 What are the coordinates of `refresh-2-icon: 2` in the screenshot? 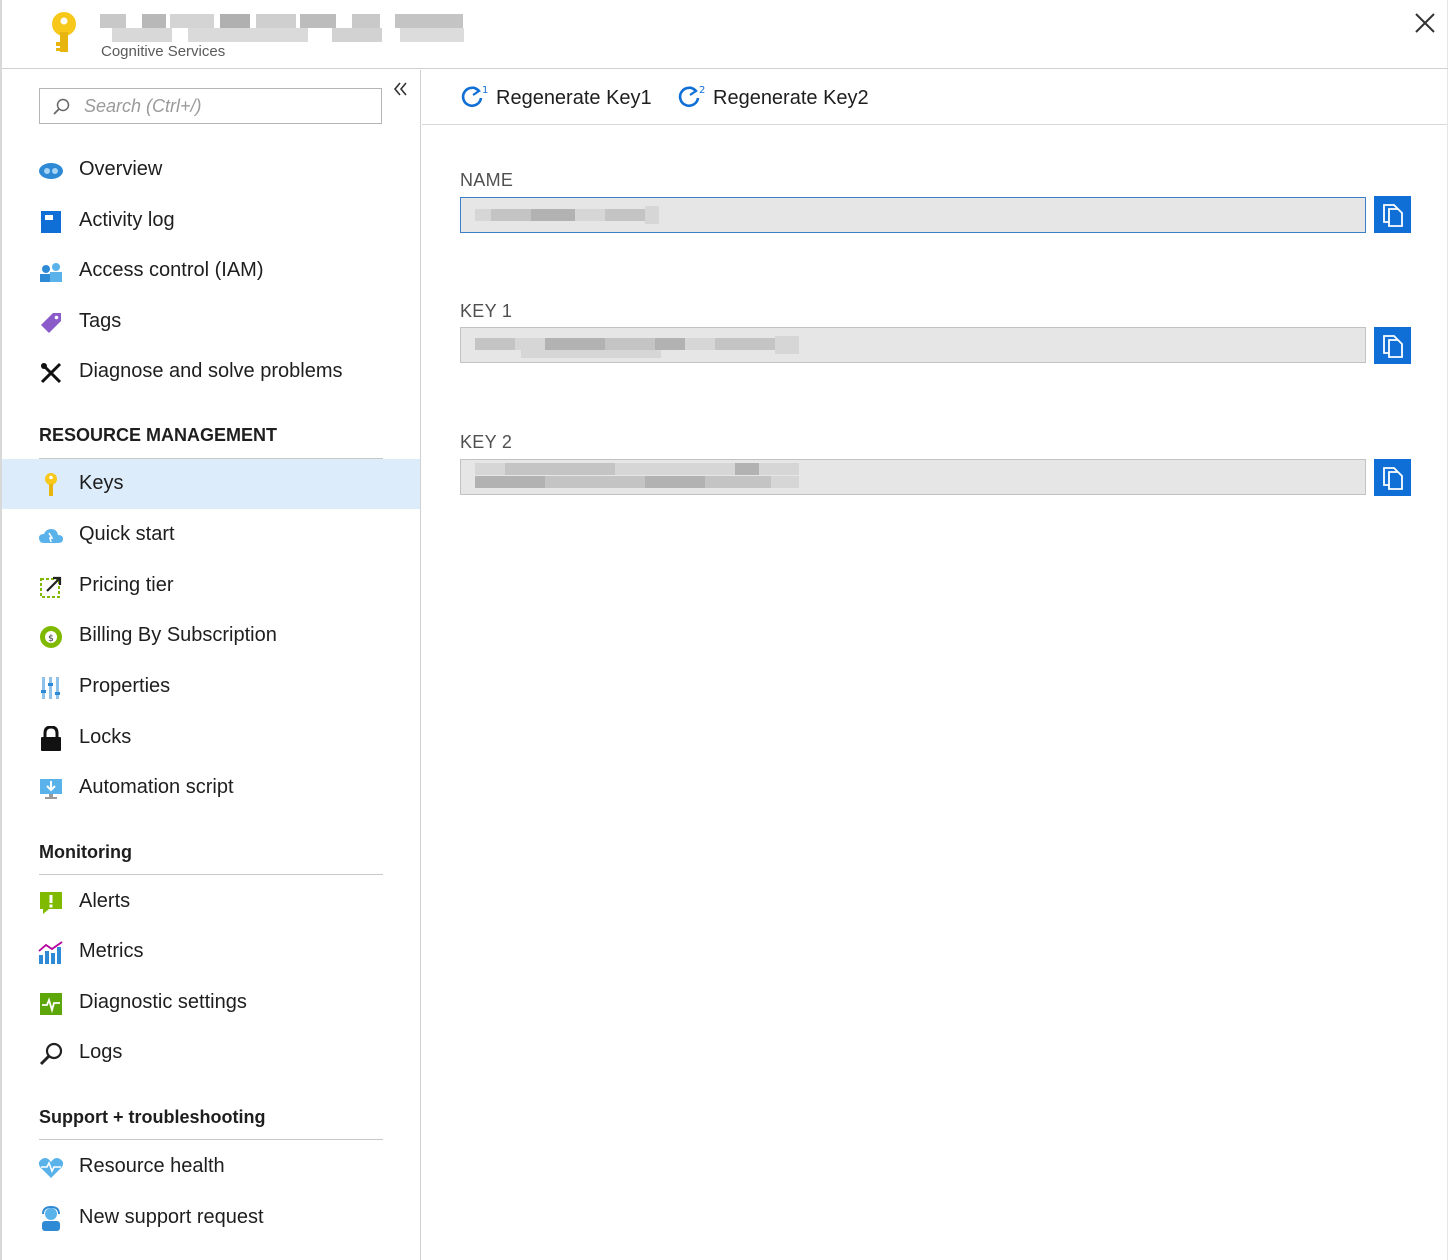 It's located at (691, 96).